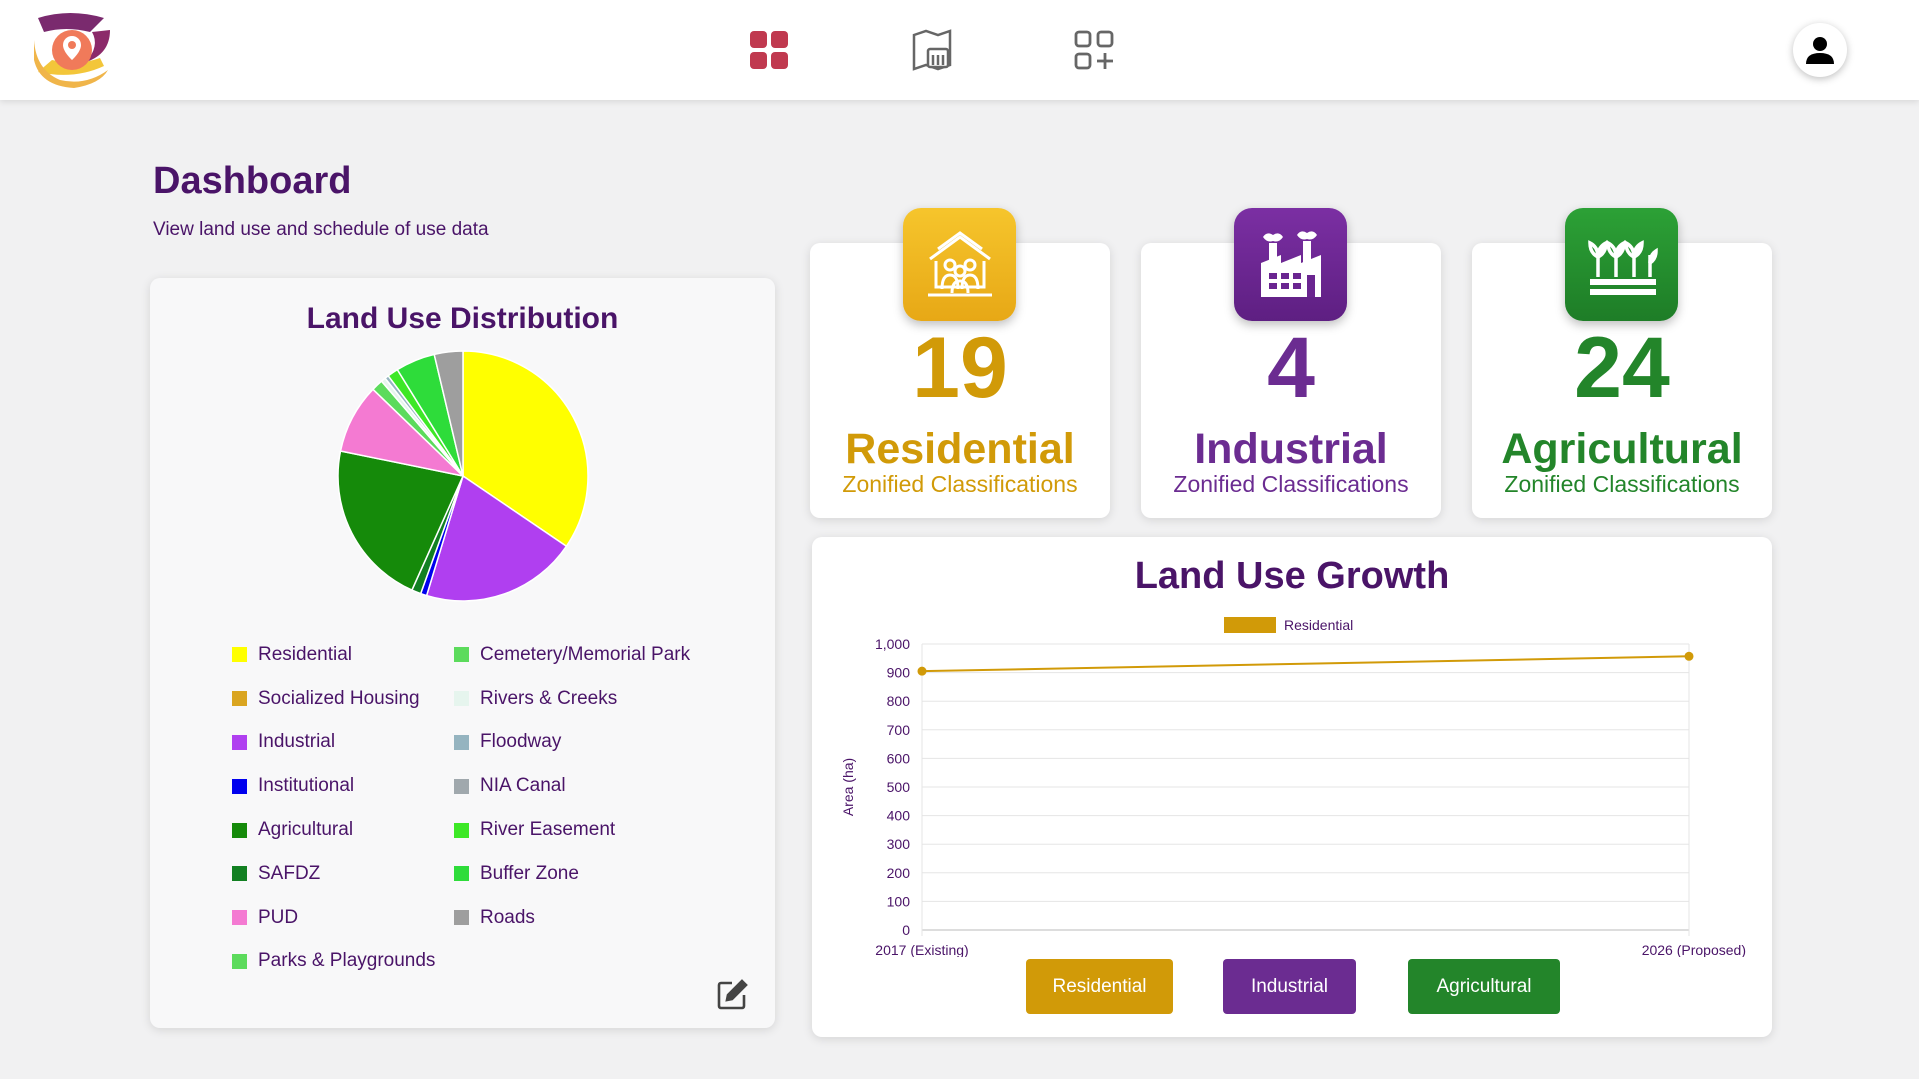 The width and height of the screenshot is (1919, 1079). Describe the element at coordinates (1622, 267) in the screenshot. I see `crops-icon` at that location.